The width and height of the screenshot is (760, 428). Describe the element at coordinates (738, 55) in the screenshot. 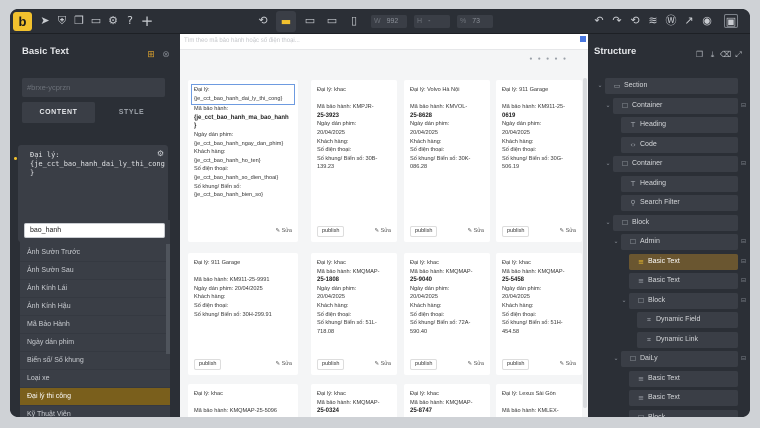

I see `expand-icon: ⤢` at that location.